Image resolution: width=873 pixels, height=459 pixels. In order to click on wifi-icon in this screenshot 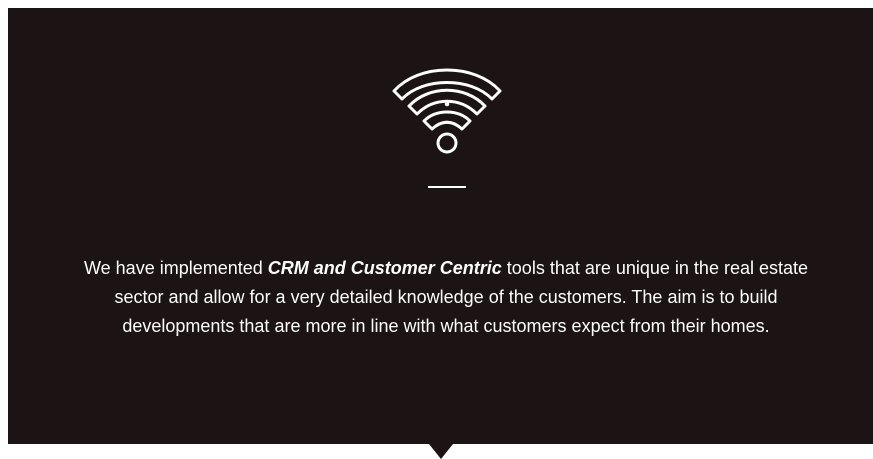, I will do `click(447, 111)`.